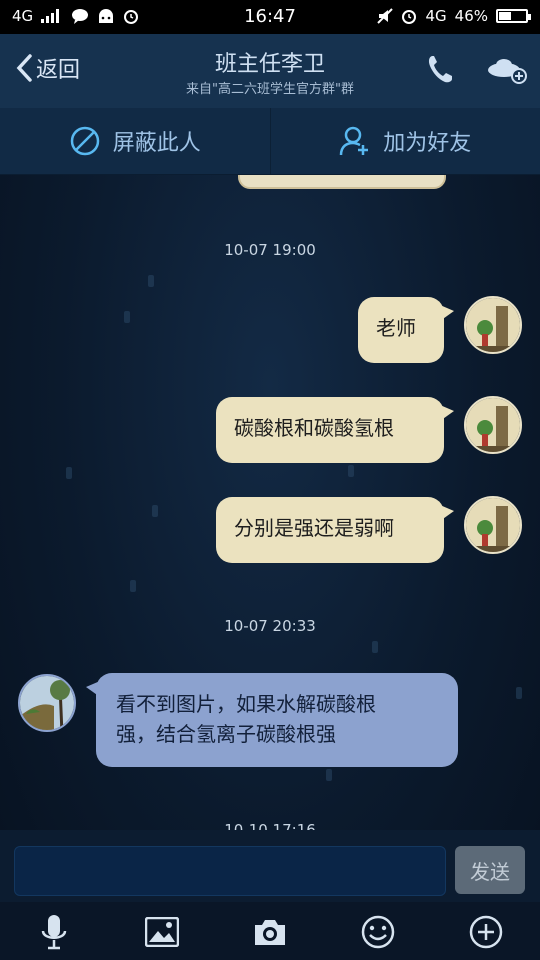 The height and width of the screenshot is (960, 540). Describe the element at coordinates (396, 328) in the screenshot. I see `message-text: 老师` at that location.